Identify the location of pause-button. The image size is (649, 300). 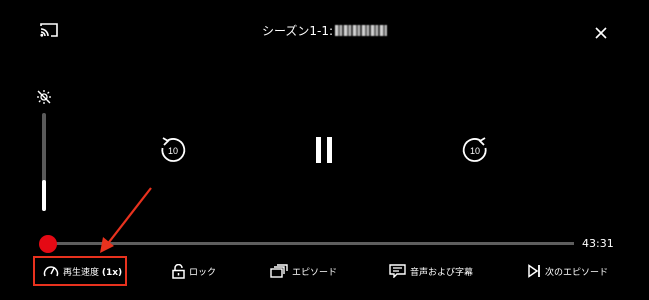
(324, 152).